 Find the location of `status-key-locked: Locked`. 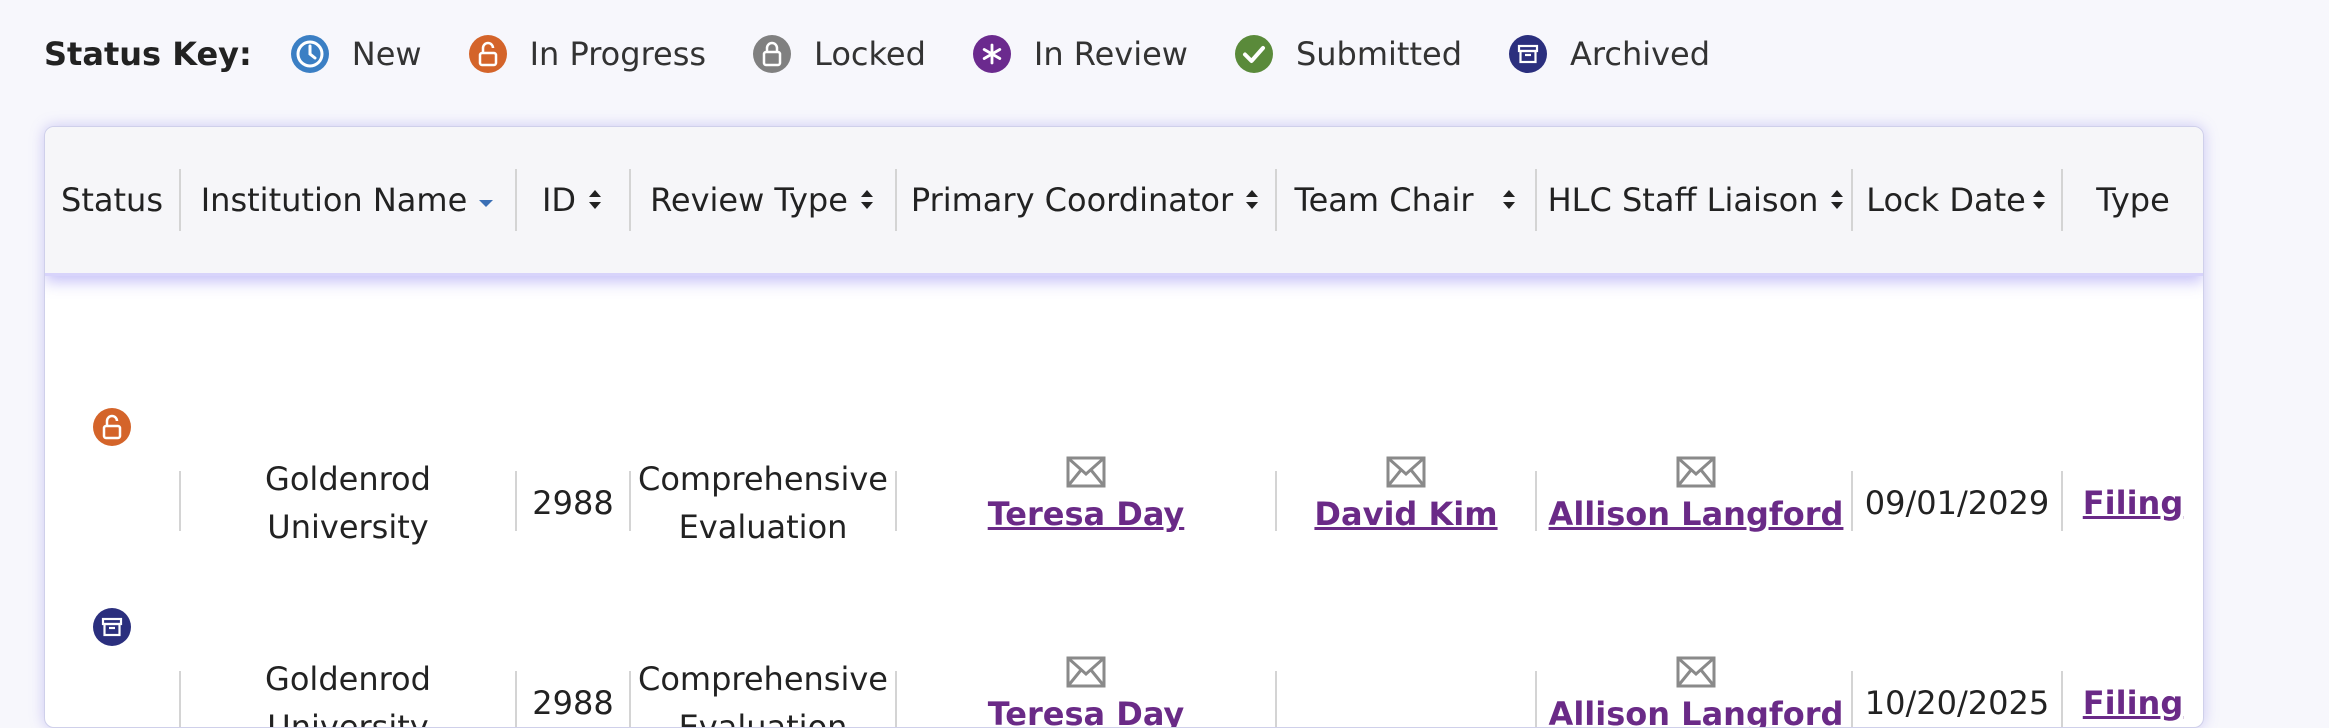

status-key-locked: Locked is located at coordinates (839, 54).